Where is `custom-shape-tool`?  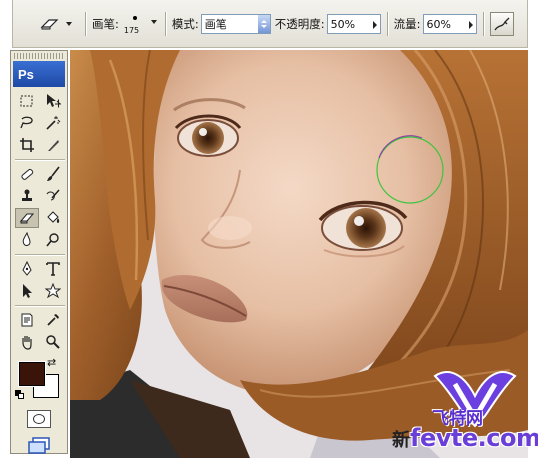
custom-shape-tool is located at coordinates (53, 291).